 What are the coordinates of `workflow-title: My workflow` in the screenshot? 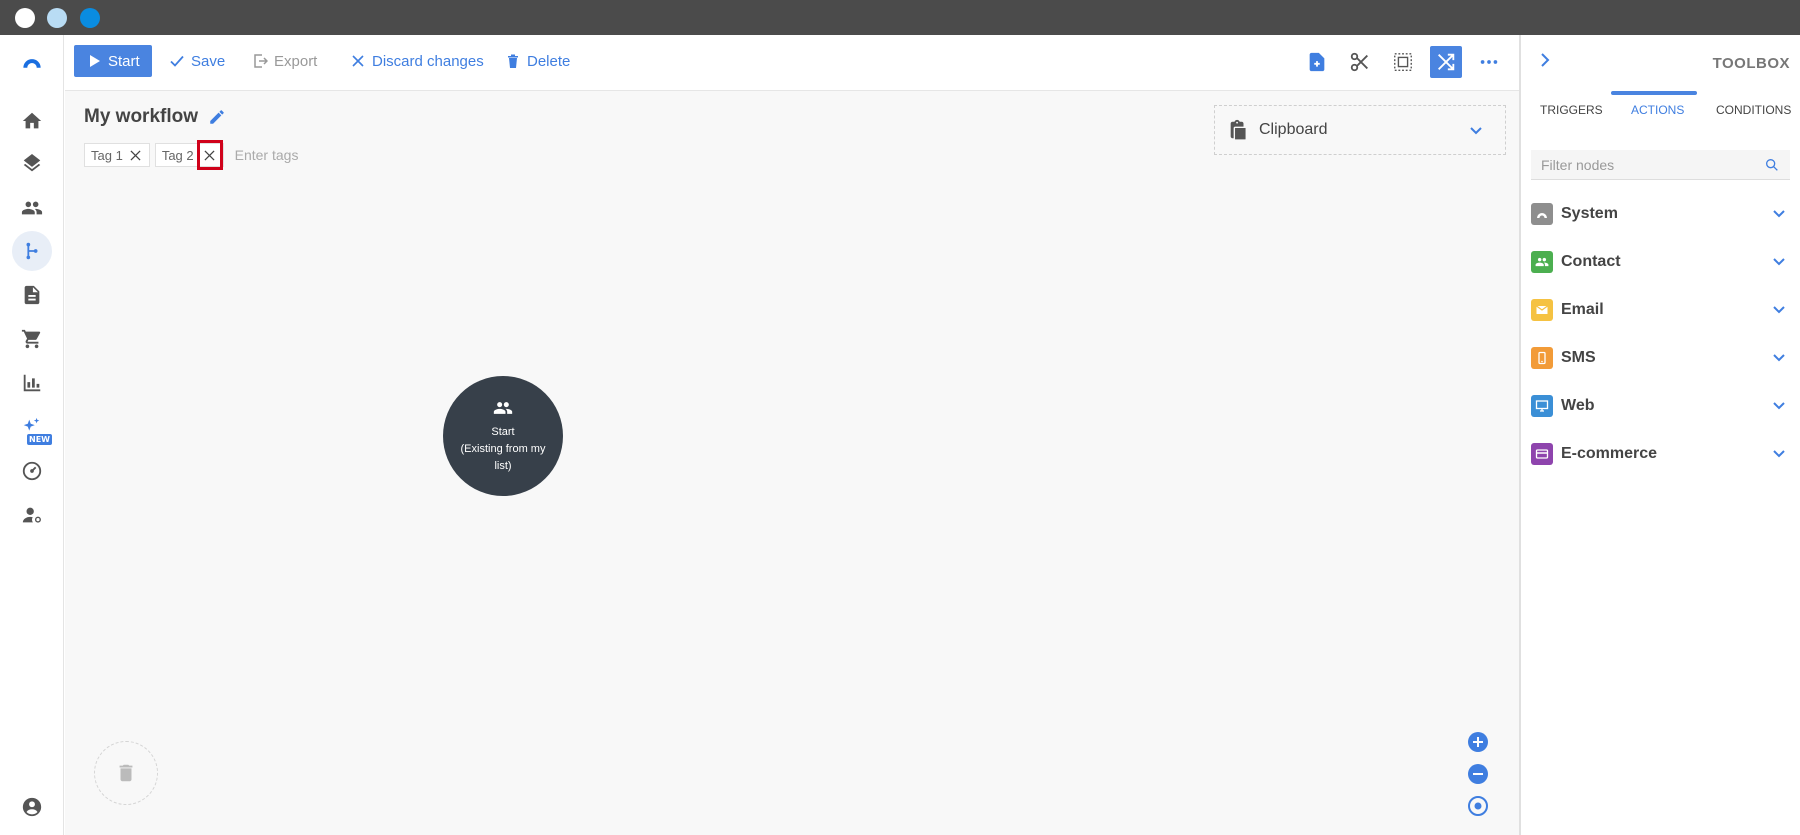 It's located at (155, 117).